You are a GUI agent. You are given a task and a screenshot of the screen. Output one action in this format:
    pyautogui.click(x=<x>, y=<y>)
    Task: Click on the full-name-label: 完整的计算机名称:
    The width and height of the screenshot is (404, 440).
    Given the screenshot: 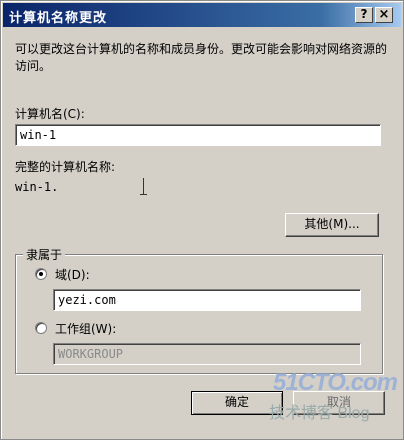 What is the action you would take?
    pyautogui.click(x=65, y=167)
    